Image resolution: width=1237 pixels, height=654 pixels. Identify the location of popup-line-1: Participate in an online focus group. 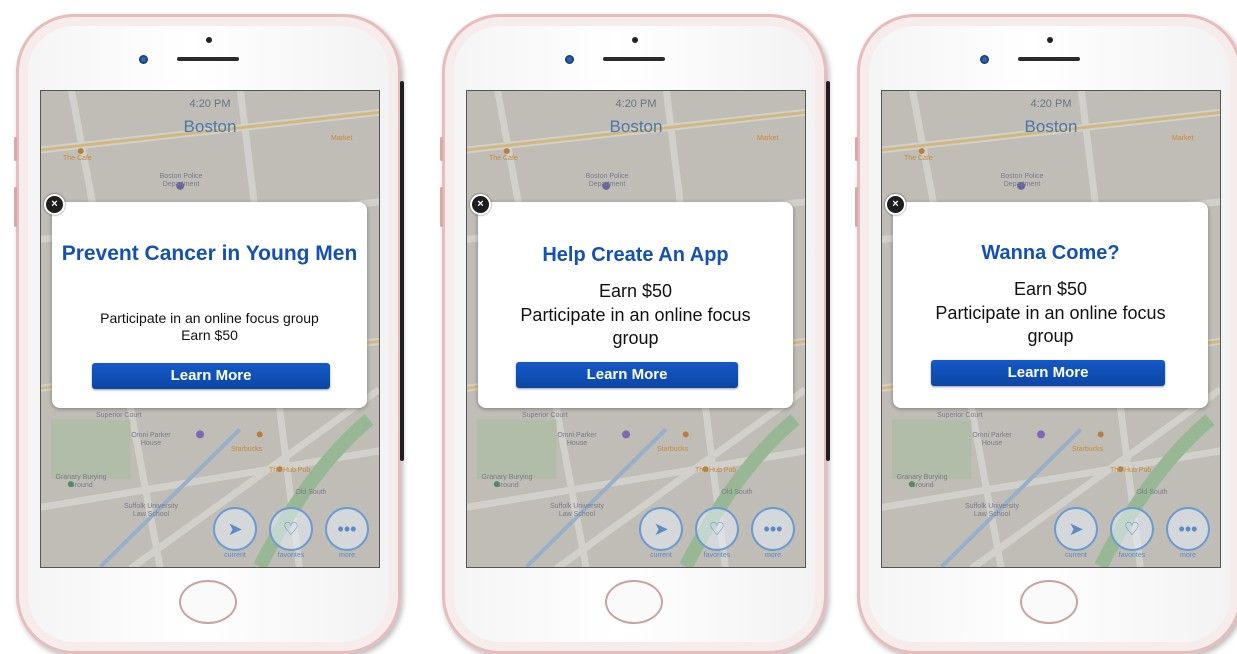
(209, 318).